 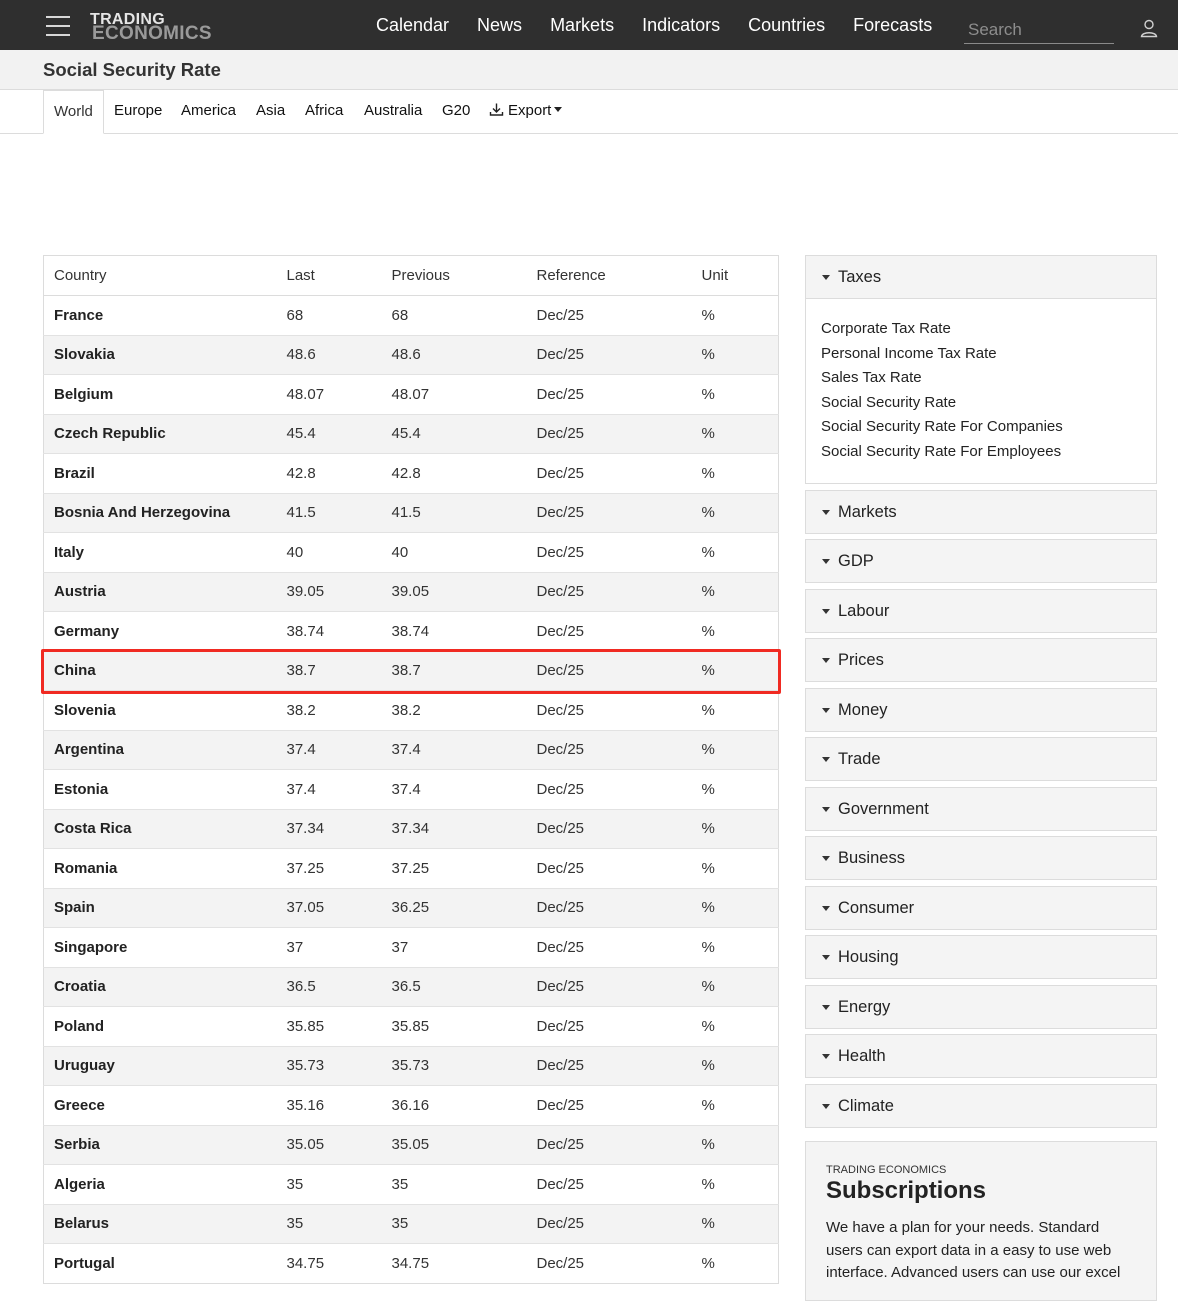 What do you see at coordinates (981, 858) in the screenshot?
I see `panel-header-business: Business` at bounding box center [981, 858].